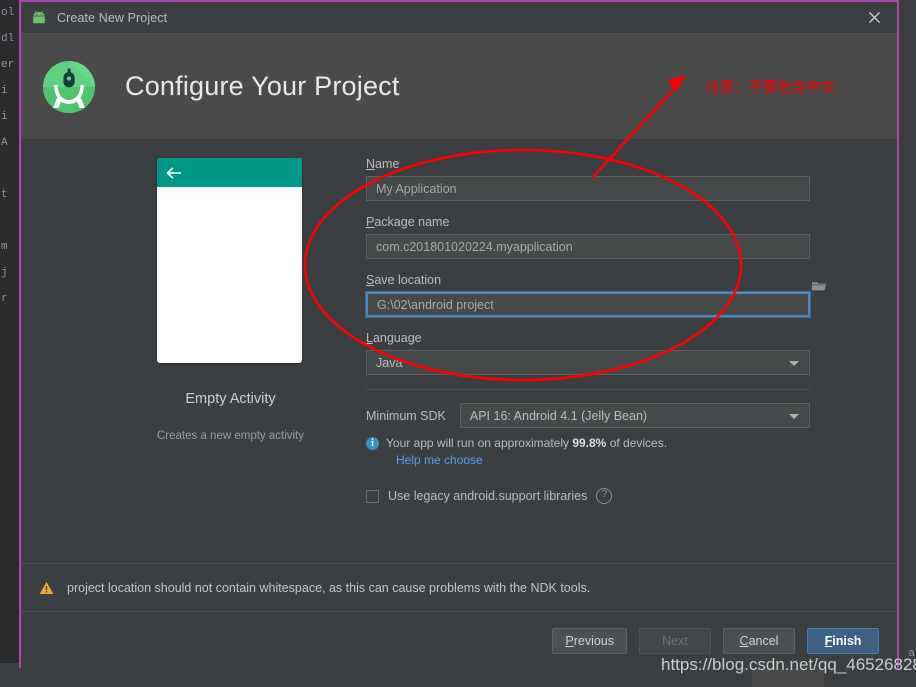 The width and height of the screenshot is (916, 687). I want to click on coverage-text-before: Your app will run on approximately, so click(479, 443).